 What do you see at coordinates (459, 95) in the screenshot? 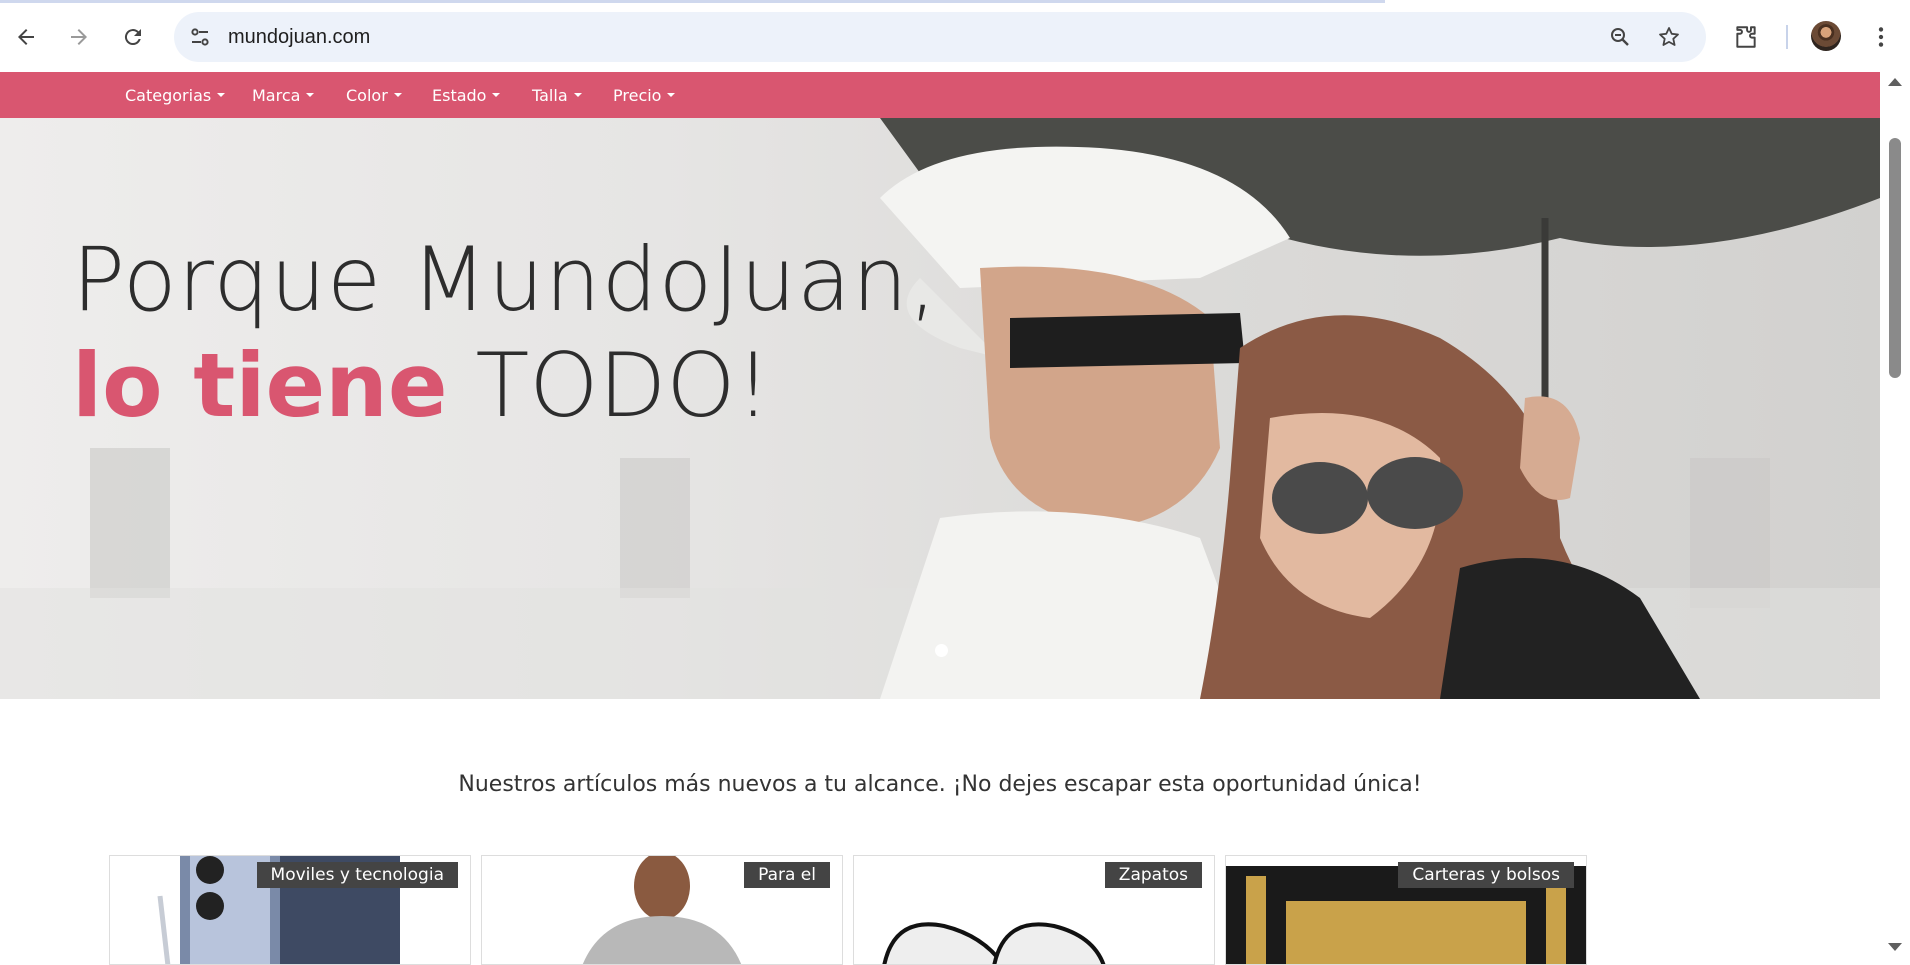
I see `nav-label: Estado` at bounding box center [459, 95].